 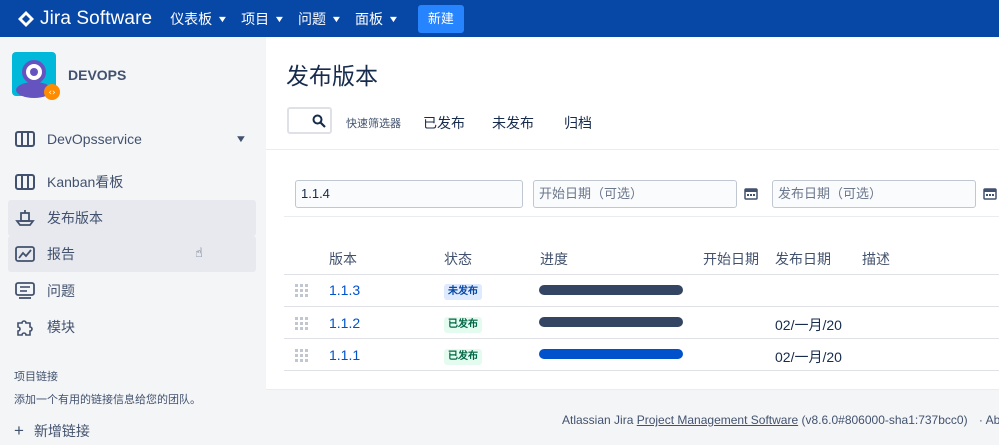 I want to click on sidebar-item-kanban: Kanban看板, so click(x=132, y=182).